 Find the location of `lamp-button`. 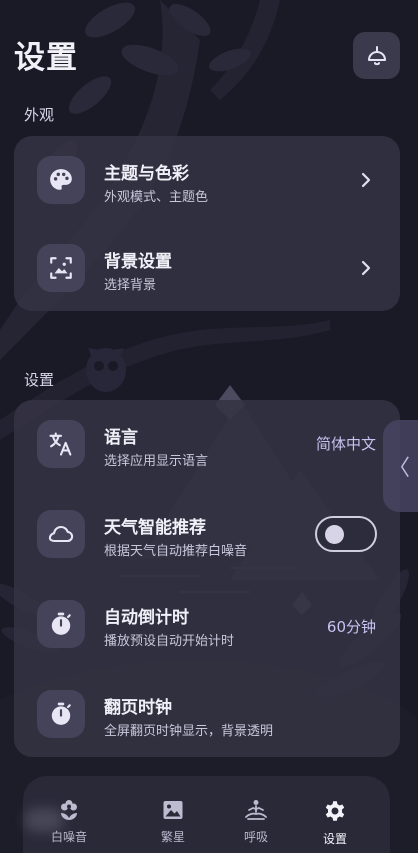

lamp-button is located at coordinates (376, 55).